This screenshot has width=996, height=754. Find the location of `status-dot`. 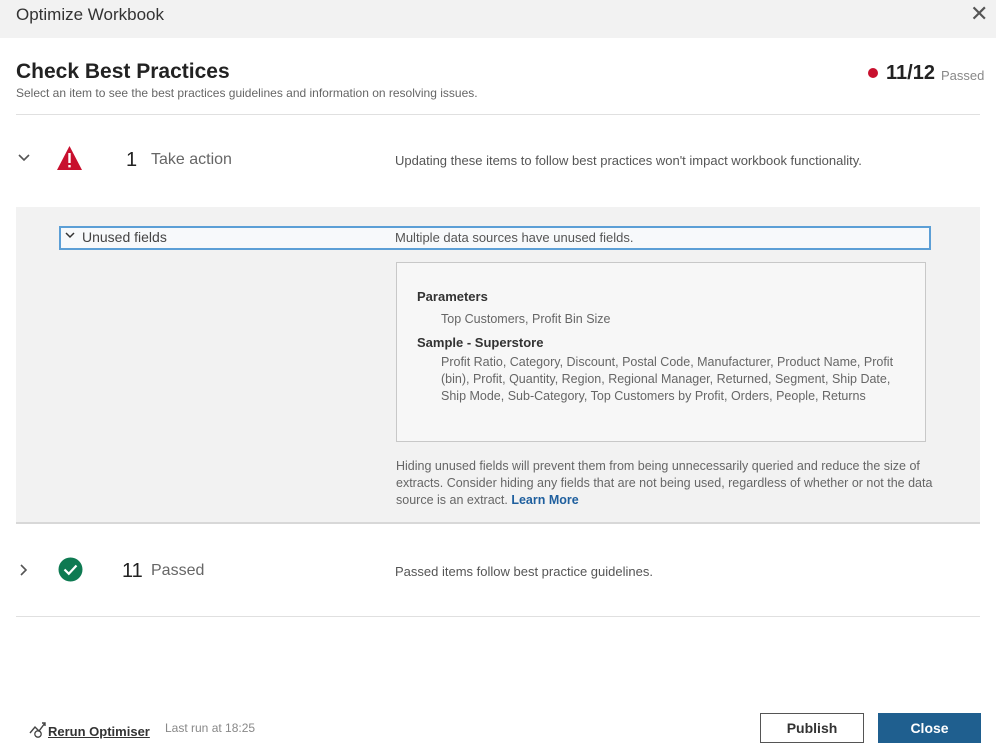

status-dot is located at coordinates (873, 73).